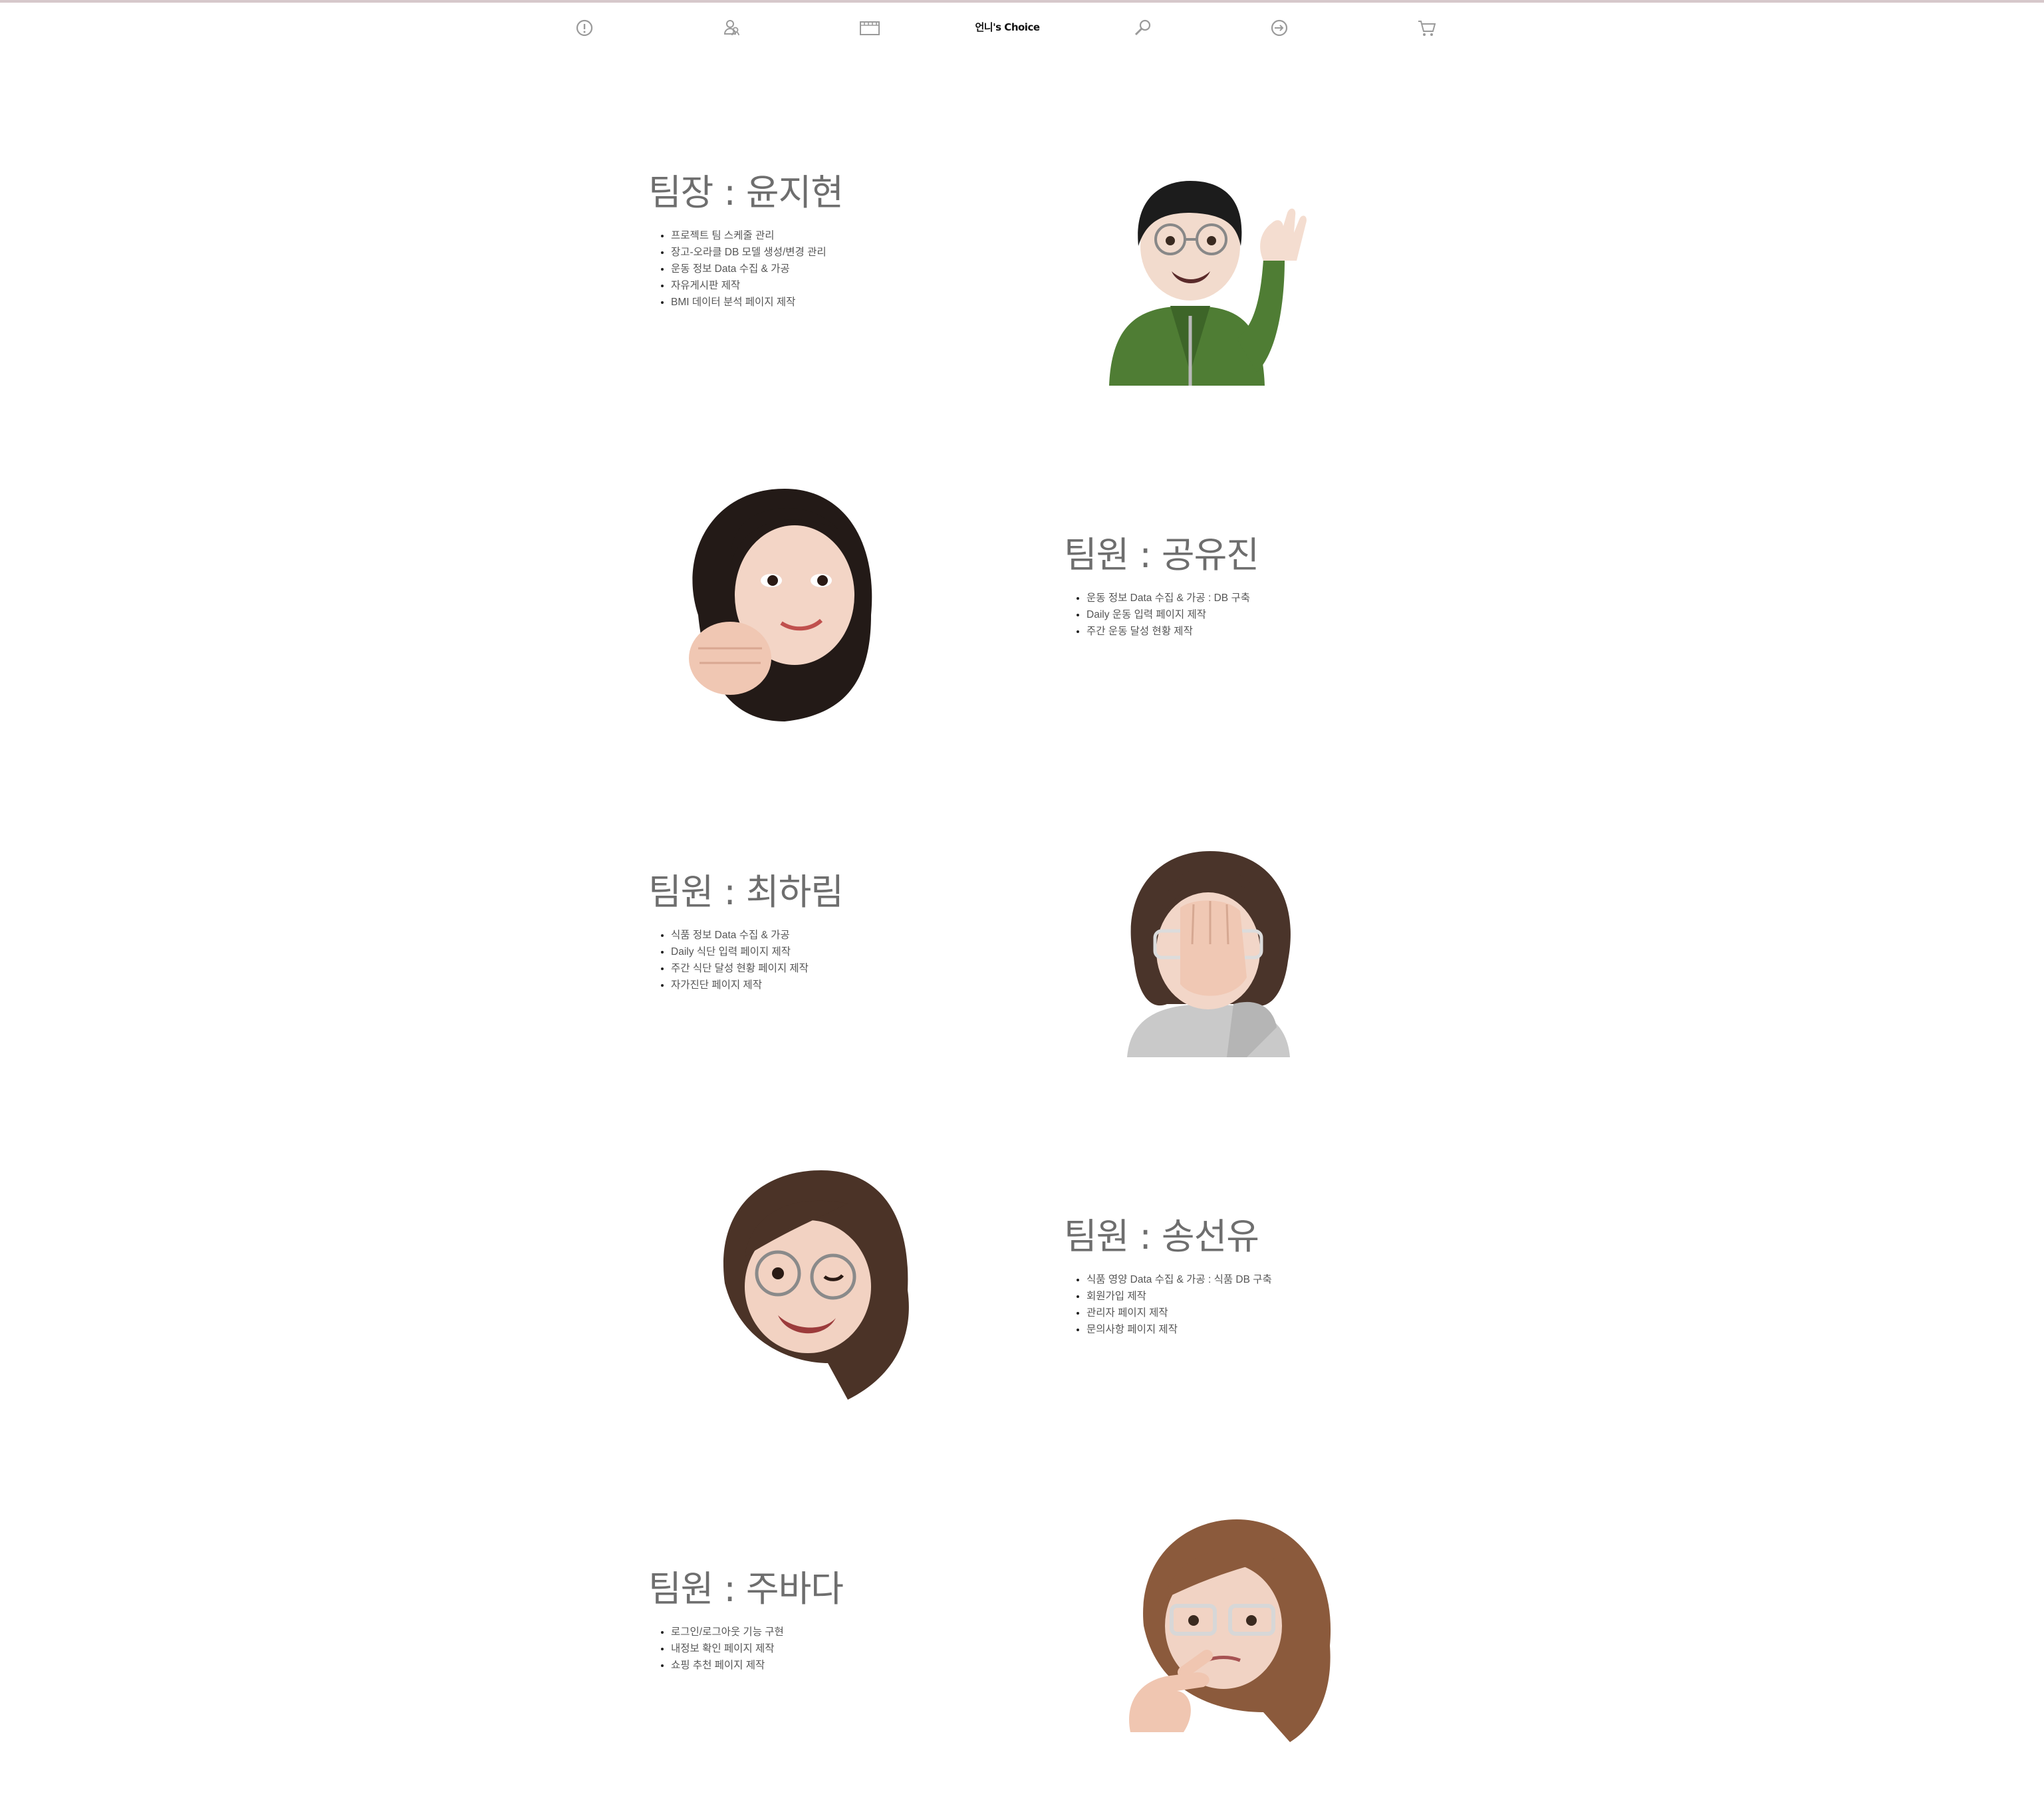  I want to click on task-item: Daily 식단 입력 페이지 제작, so click(757, 952).